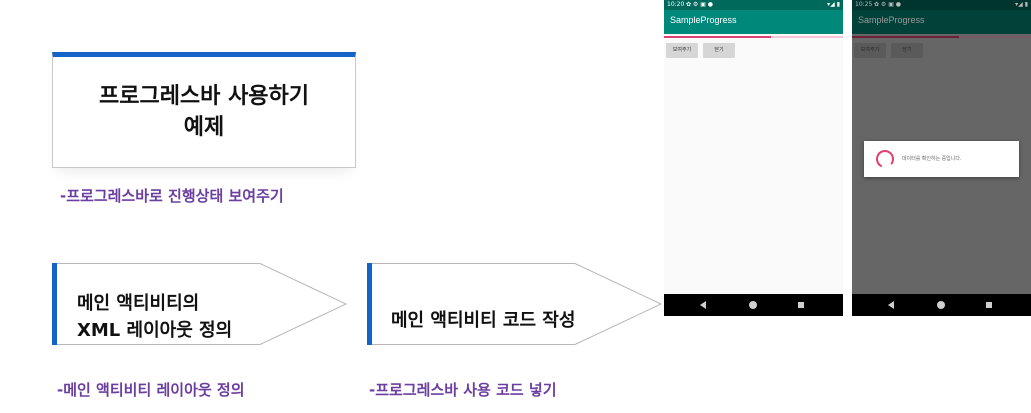 The image size is (1031, 413). I want to click on step-arrow-2: 메인 액티비티 코드 작성, so click(515, 304).